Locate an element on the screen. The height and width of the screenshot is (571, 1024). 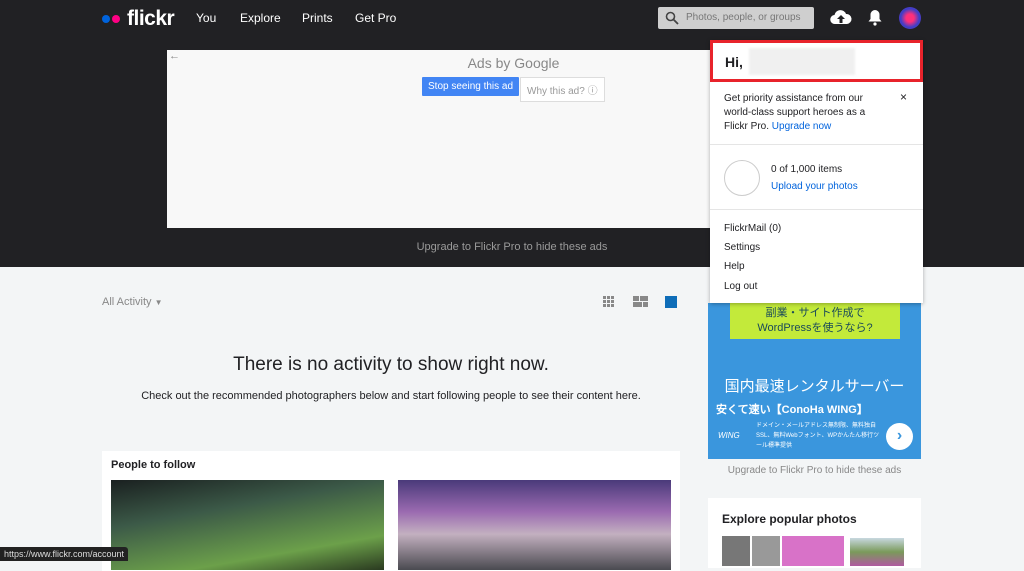
upgrade-now-link: Upgrade now is located at coordinates (801, 126).